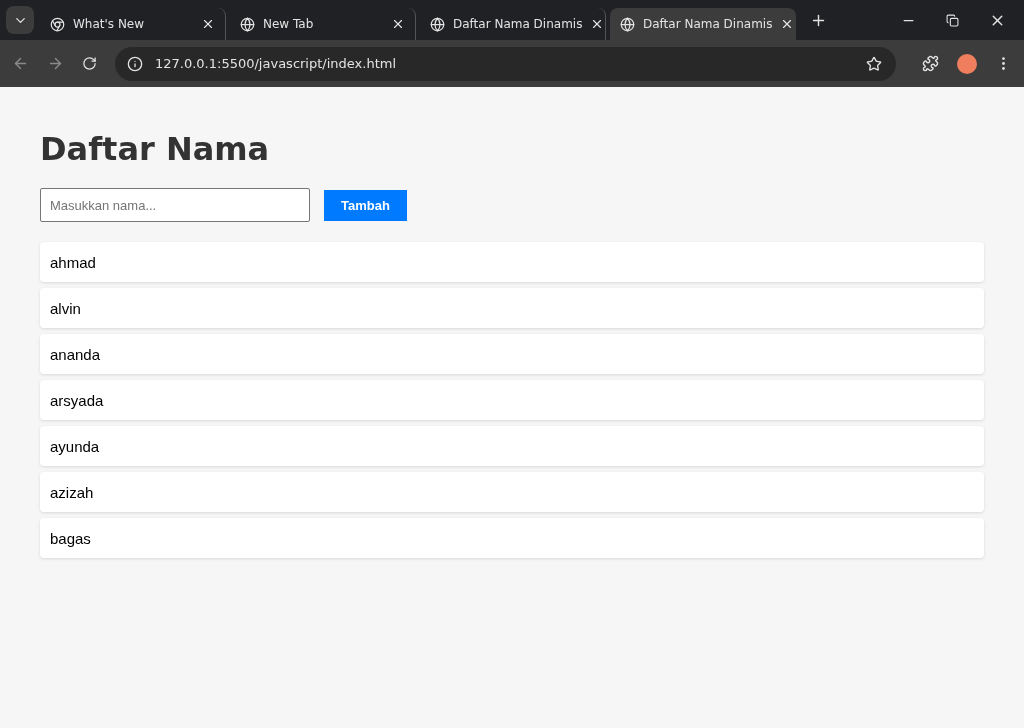 The image size is (1024, 728). What do you see at coordinates (135, 63) in the screenshot?
I see `info-icon` at bounding box center [135, 63].